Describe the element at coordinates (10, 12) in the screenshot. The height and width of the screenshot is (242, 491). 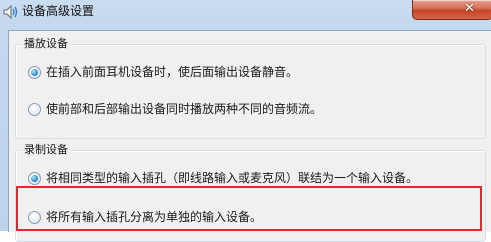
I see `speaker-icon` at that location.